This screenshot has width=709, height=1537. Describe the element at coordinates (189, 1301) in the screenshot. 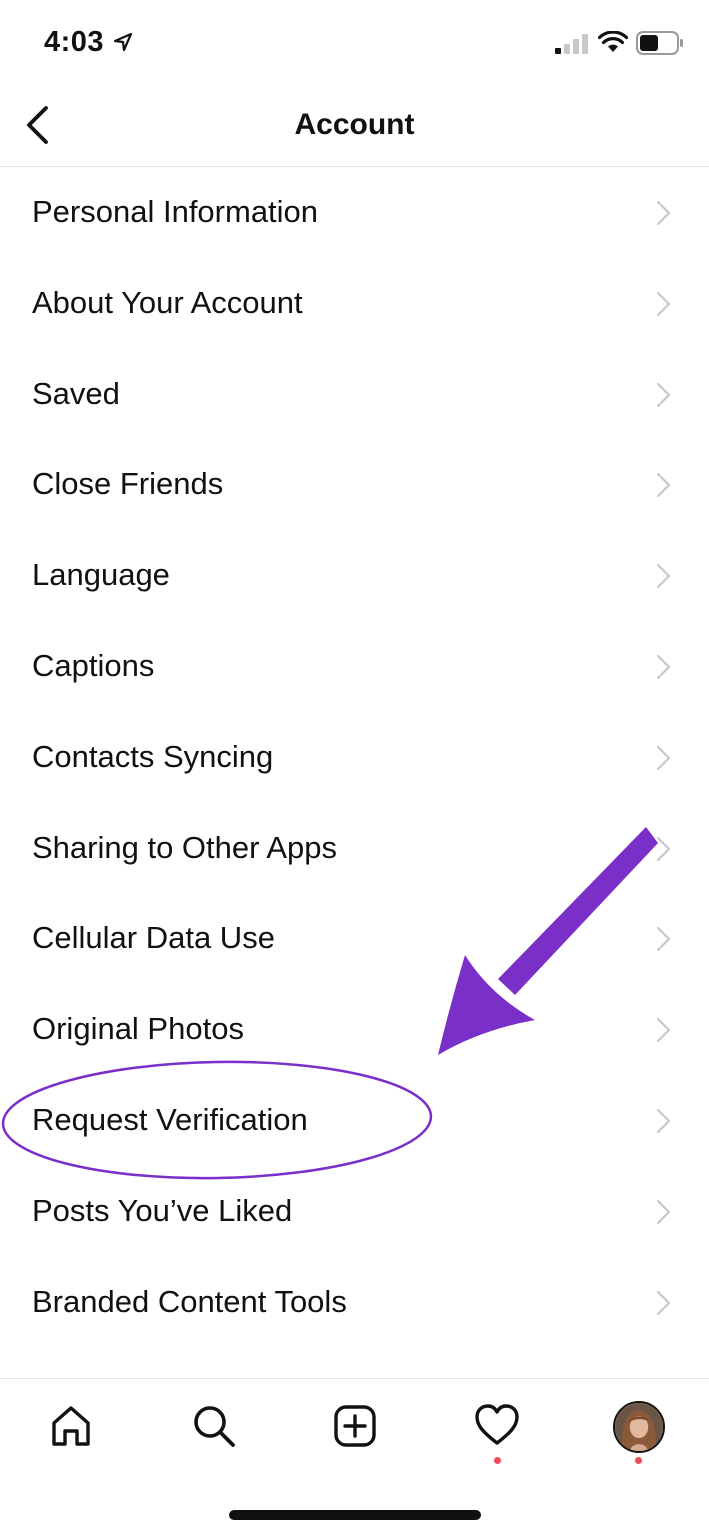

I see `menu-item-label: Branded Content Tools` at that location.